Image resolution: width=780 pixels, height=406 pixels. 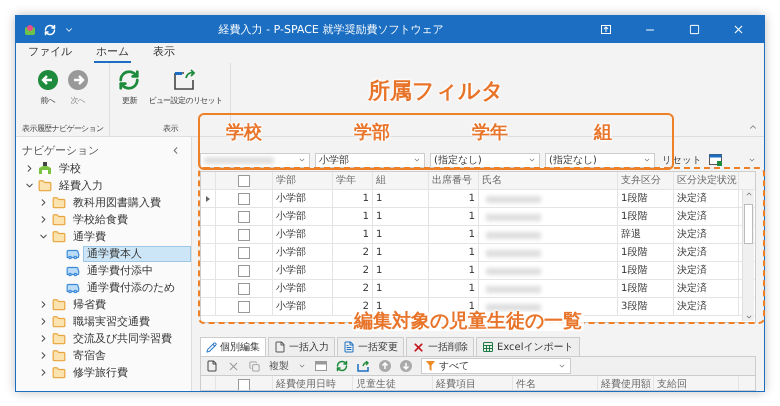 I want to click on nav-item: 交流及び共同学習費, so click(x=122, y=338).